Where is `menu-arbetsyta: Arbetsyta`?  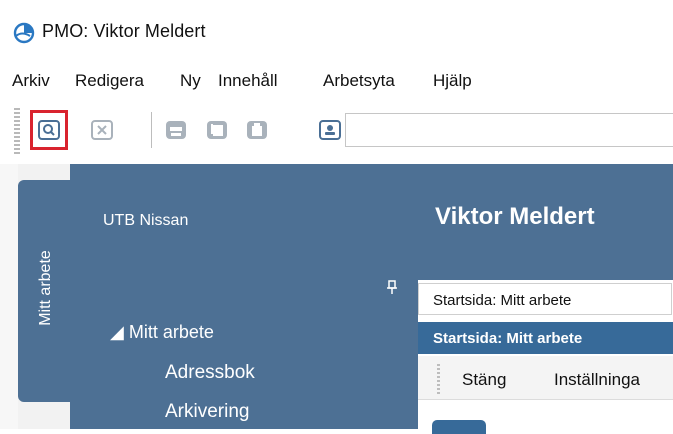
menu-arbetsyta: Arbetsyta is located at coordinates (359, 81).